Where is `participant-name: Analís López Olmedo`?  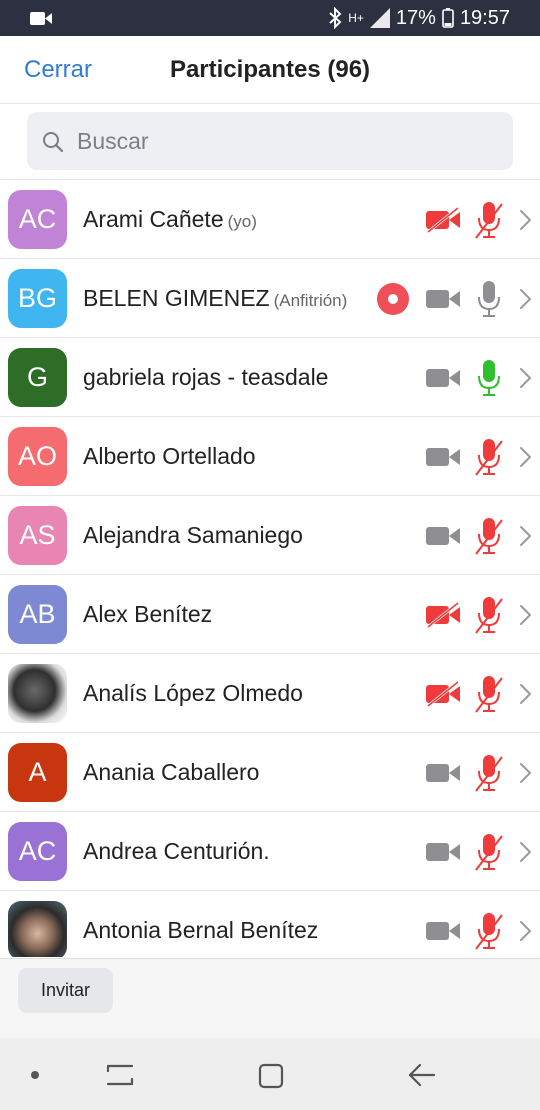
participant-name: Analís López Olmedo is located at coordinates (193, 693).